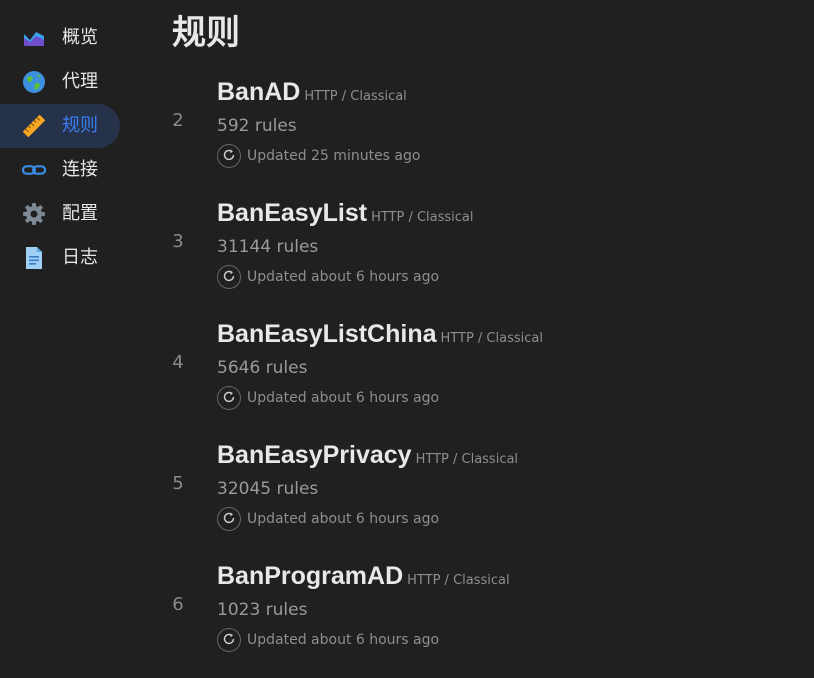 Image resolution: width=814 pixels, height=678 pixels. What do you see at coordinates (80, 257) in the screenshot?
I see `sidebar-item-label: 日志` at bounding box center [80, 257].